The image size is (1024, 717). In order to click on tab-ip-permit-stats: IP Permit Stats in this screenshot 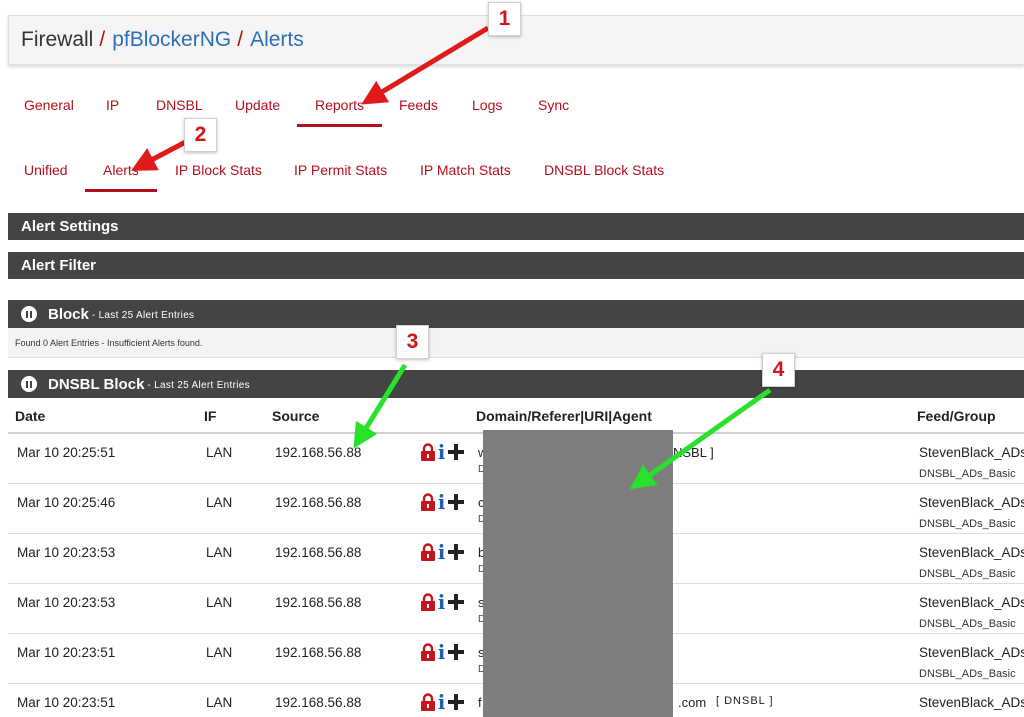, I will do `click(340, 170)`.